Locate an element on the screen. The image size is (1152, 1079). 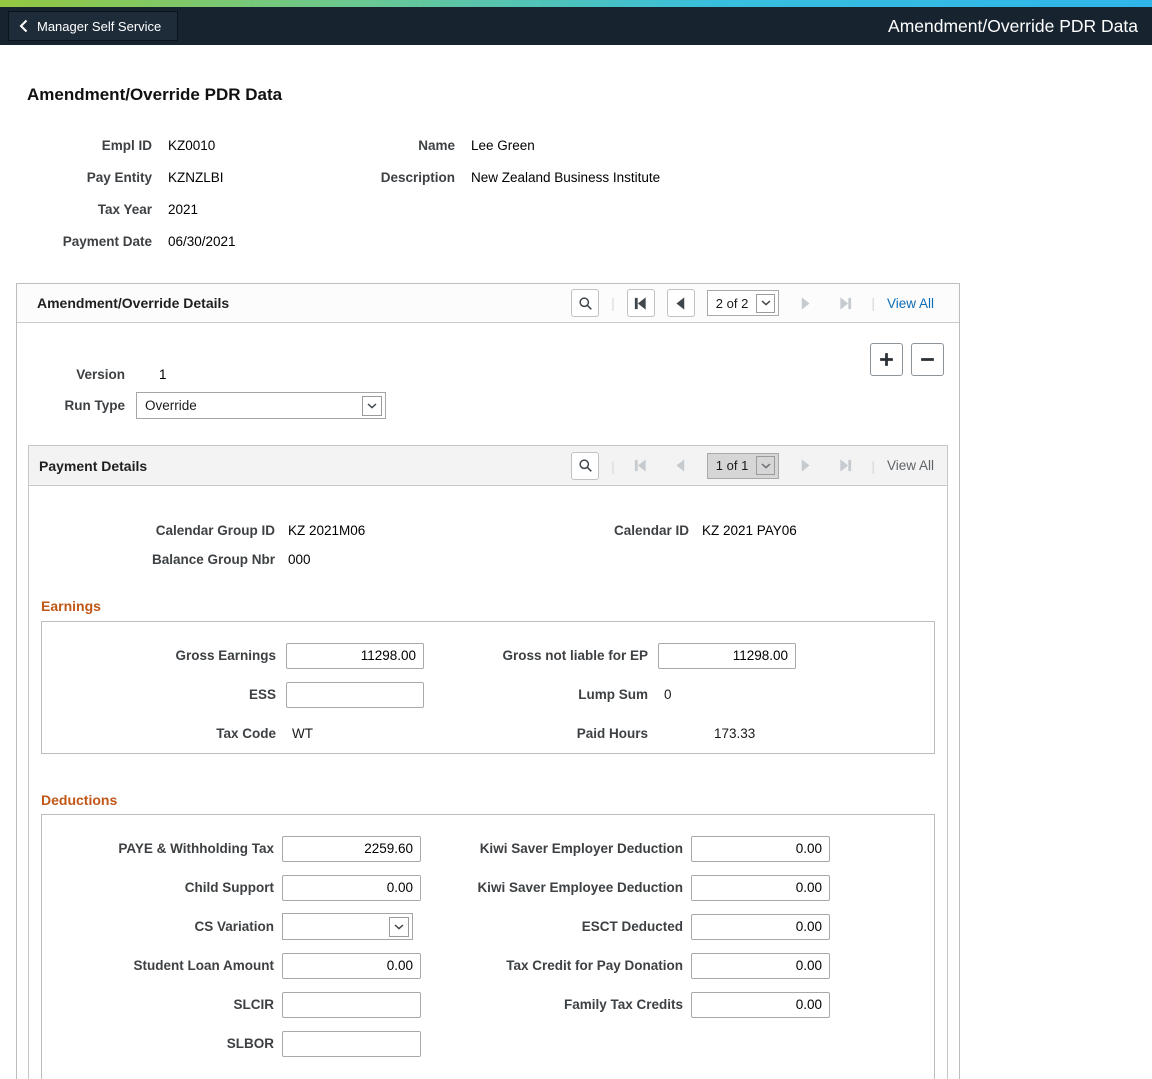
tax-credit-pay-donation-input is located at coordinates (760, 965).